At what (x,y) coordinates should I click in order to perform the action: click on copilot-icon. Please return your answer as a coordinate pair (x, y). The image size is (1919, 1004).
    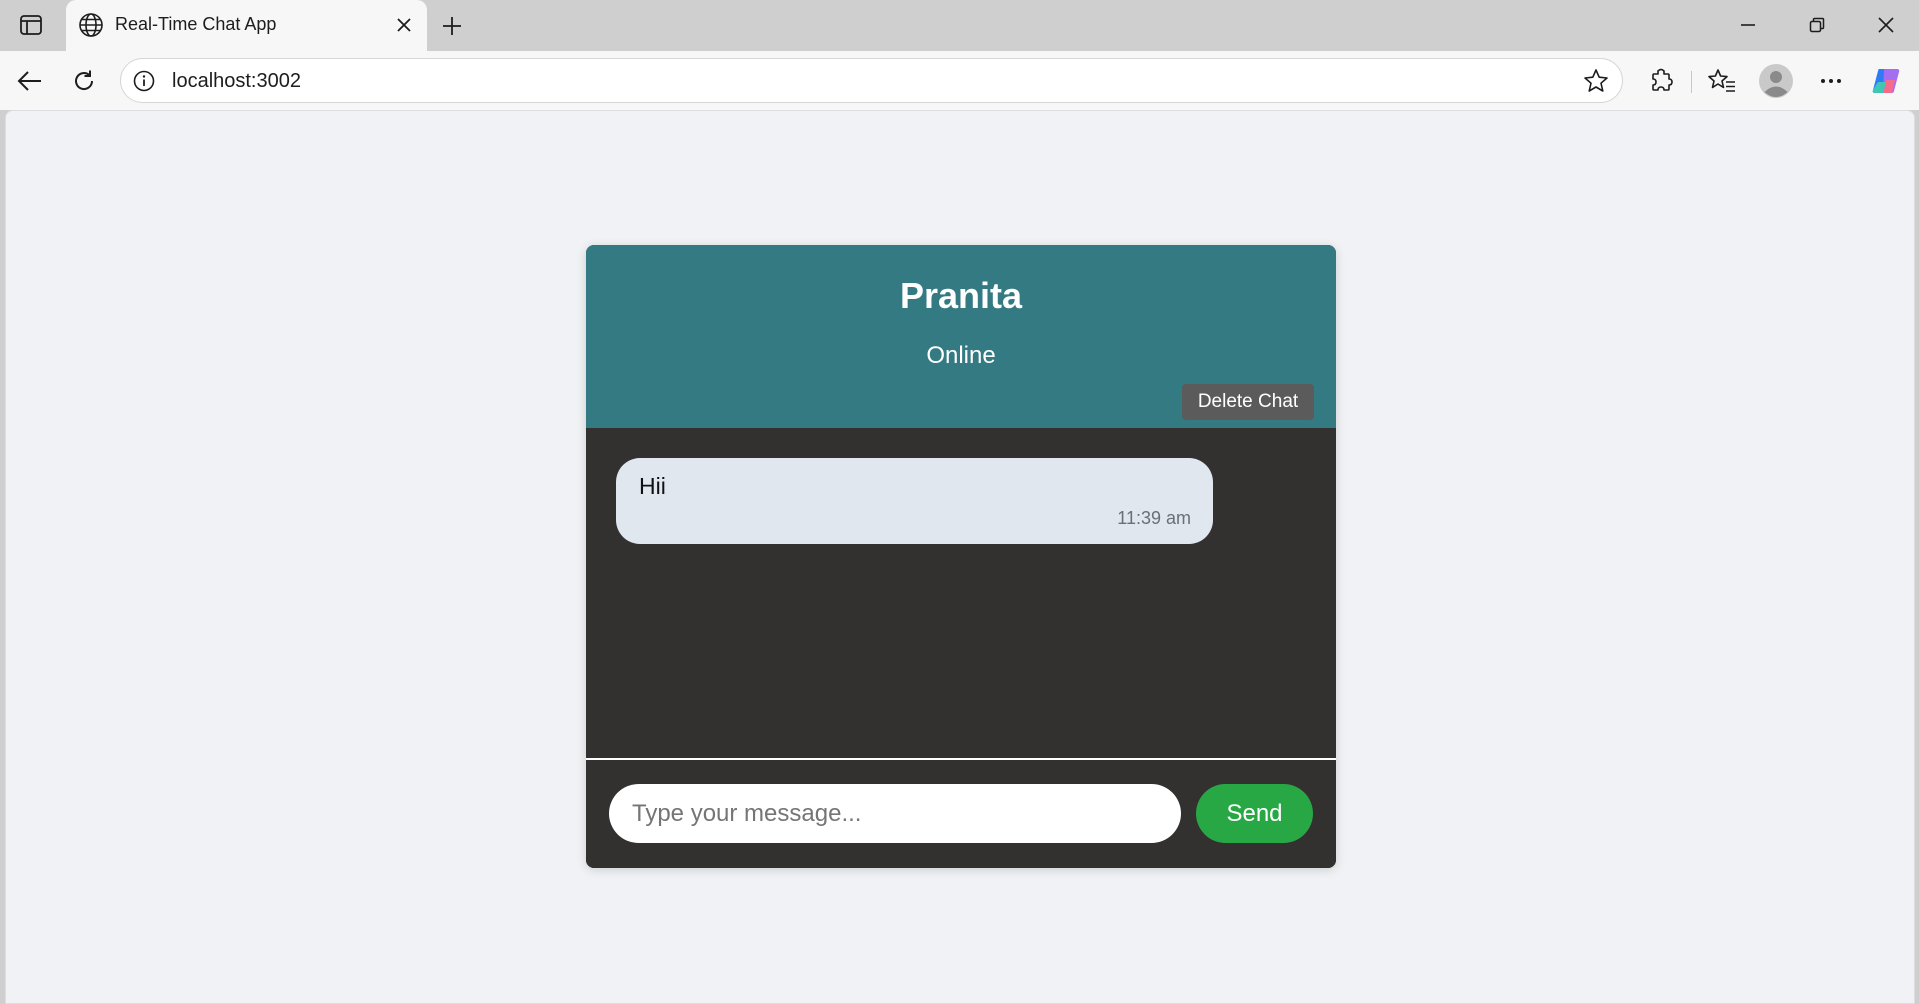
    Looking at the image, I should click on (1886, 81).